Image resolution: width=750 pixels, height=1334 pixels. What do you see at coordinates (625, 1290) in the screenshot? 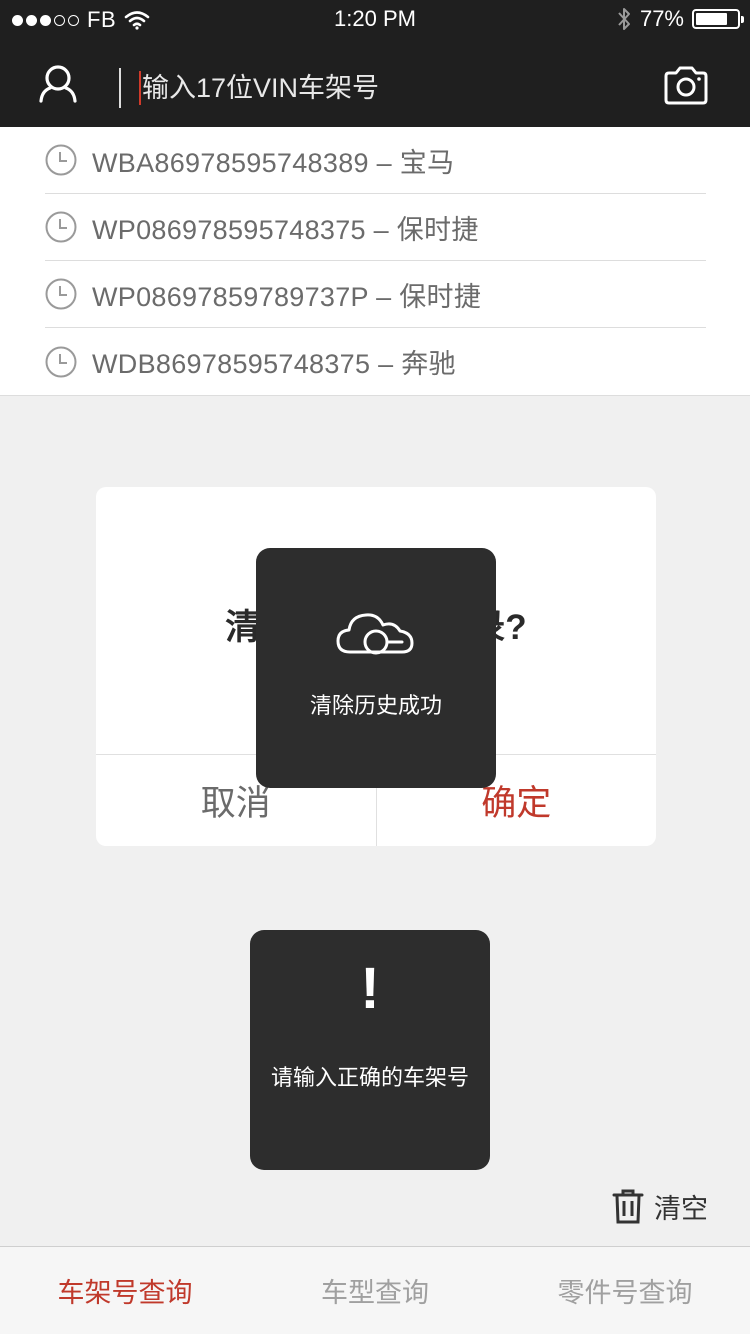
I see `tab-part-query: 零件号查询` at bounding box center [625, 1290].